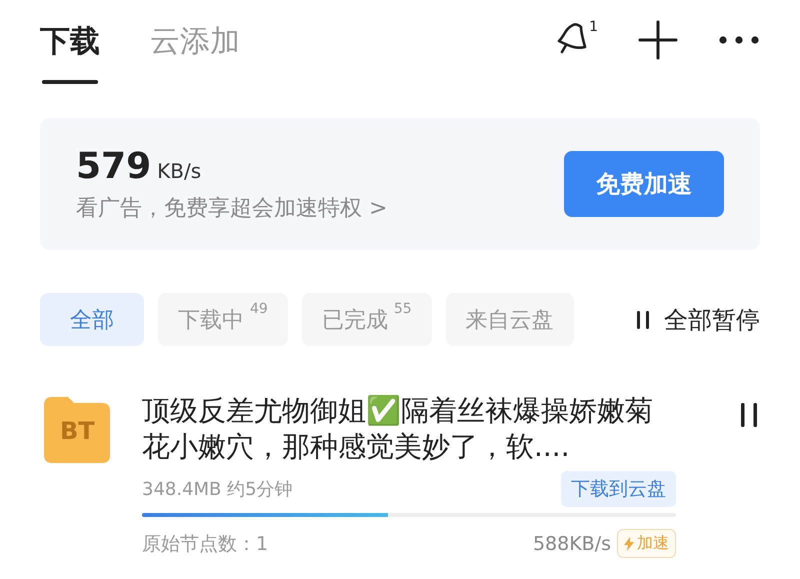 This screenshot has height=579, width=800. Describe the element at coordinates (114, 166) in the screenshot. I see `speed-value: 579` at that location.